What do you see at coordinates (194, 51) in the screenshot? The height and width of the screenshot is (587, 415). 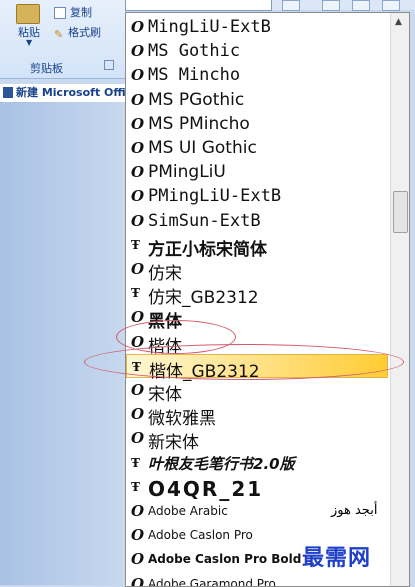 I see `font-name-label: MS Gothic` at bounding box center [194, 51].